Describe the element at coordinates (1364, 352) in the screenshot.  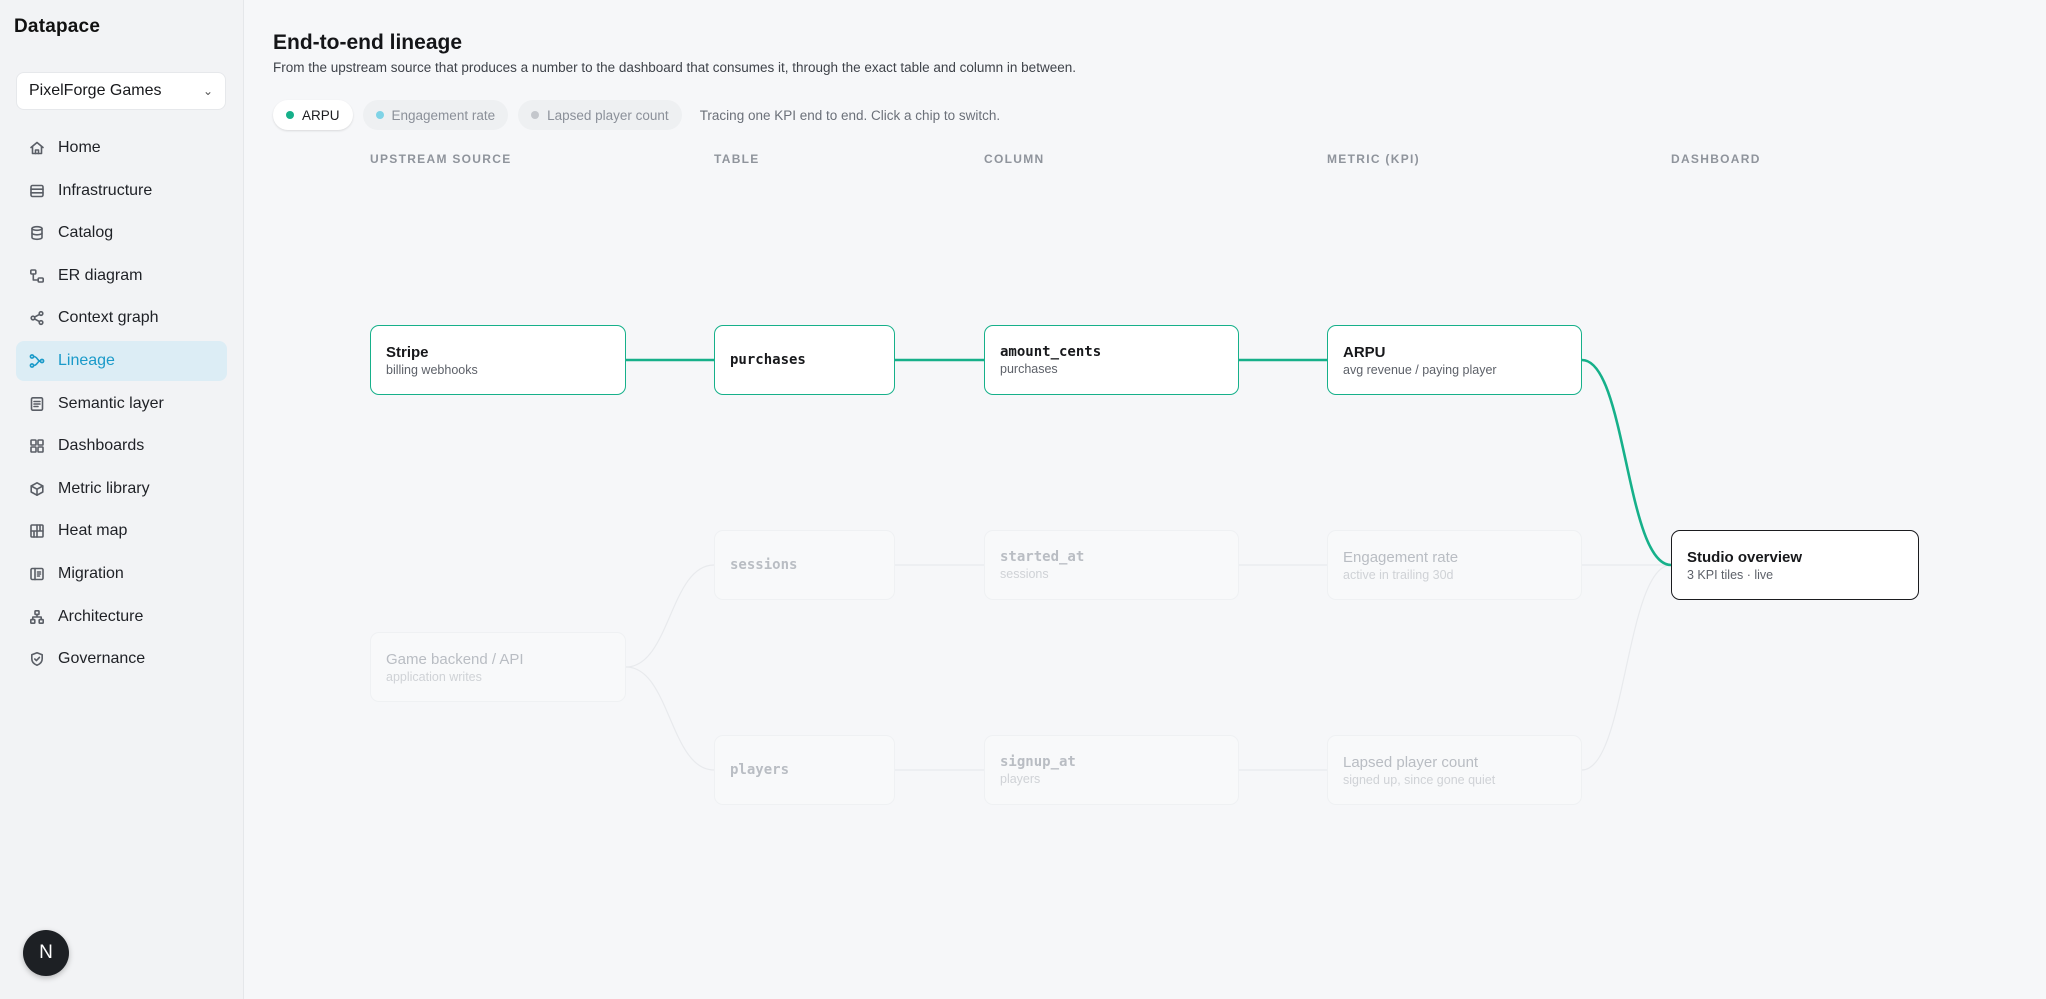
I see `node-title: ARPU` at that location.